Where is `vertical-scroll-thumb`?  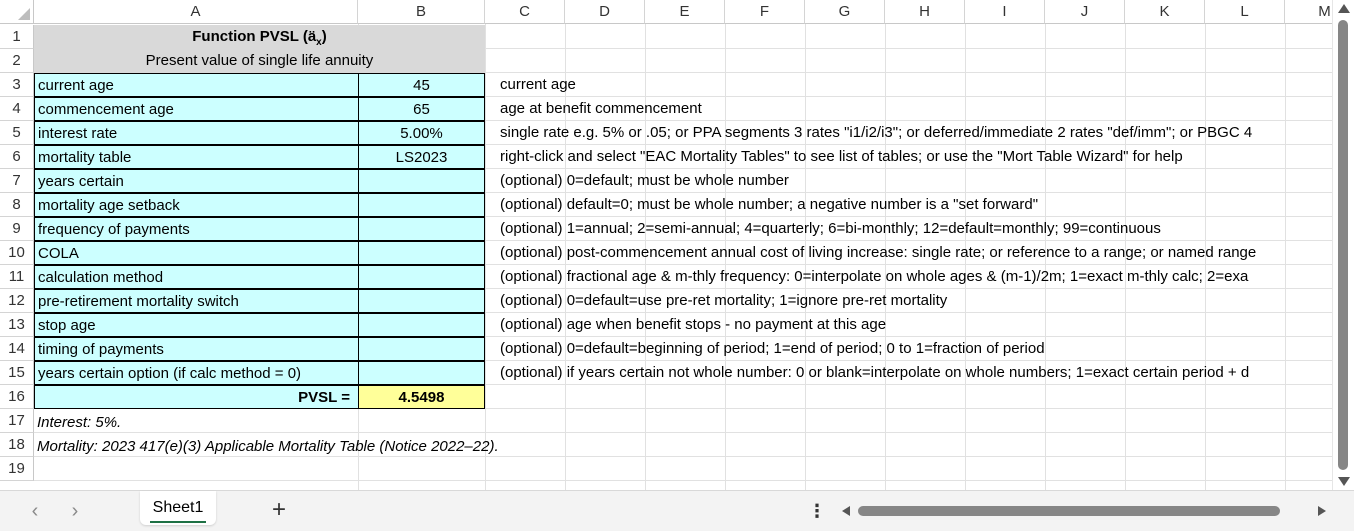 vertical-scroll-thumb is located at coordinates (1343, 245).